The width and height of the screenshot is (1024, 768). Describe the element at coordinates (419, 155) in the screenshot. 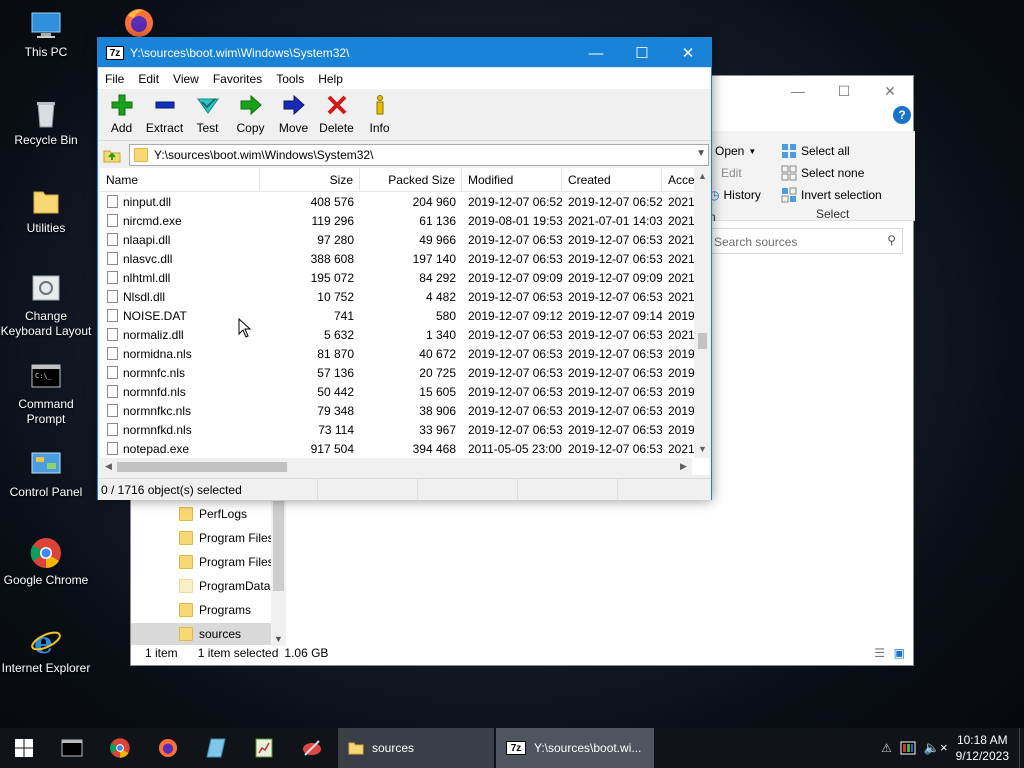

I see `address-input: Y:\sources\boot.wim\Windows\System32\ ▼` at that location.